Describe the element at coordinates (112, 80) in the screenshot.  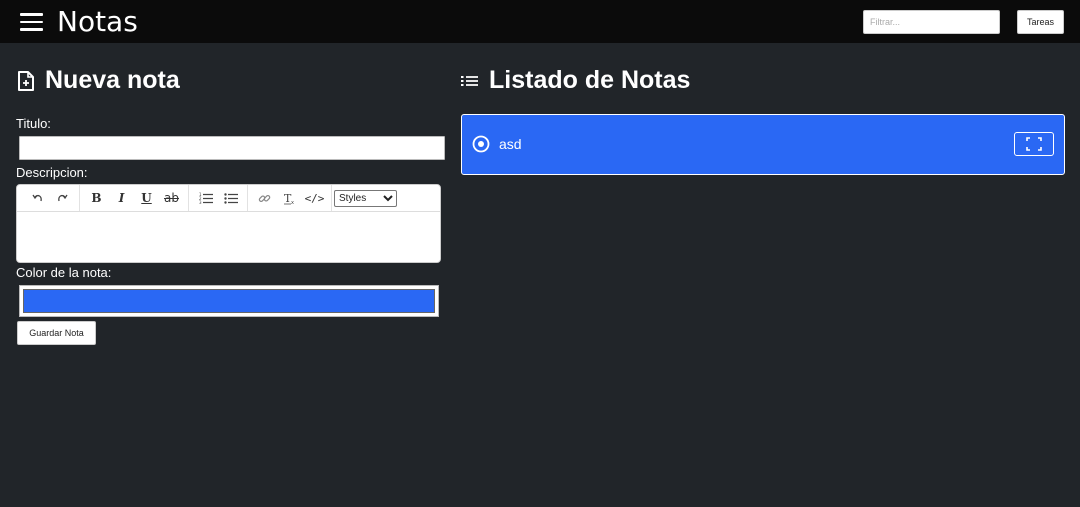
I see `new-note-title: Nueva nota` at that location.